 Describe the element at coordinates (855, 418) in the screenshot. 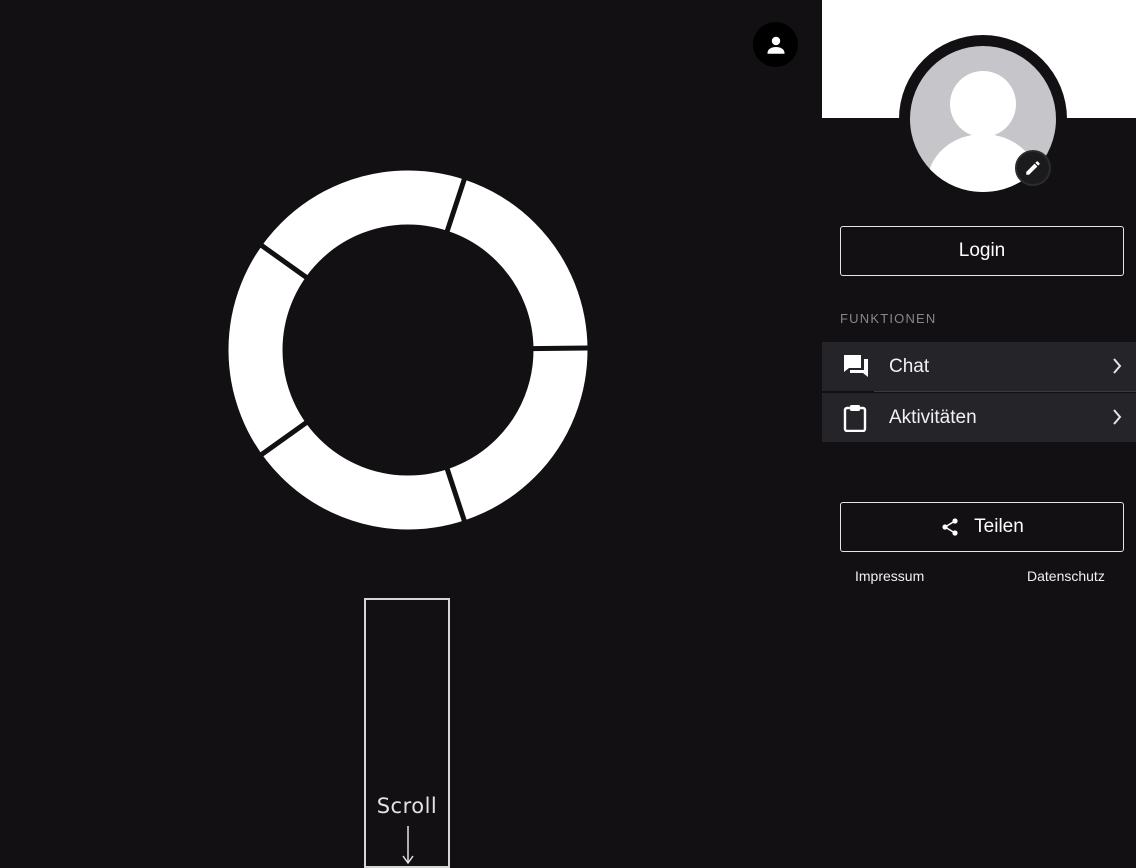

I see `clipboard-icon` at that location.